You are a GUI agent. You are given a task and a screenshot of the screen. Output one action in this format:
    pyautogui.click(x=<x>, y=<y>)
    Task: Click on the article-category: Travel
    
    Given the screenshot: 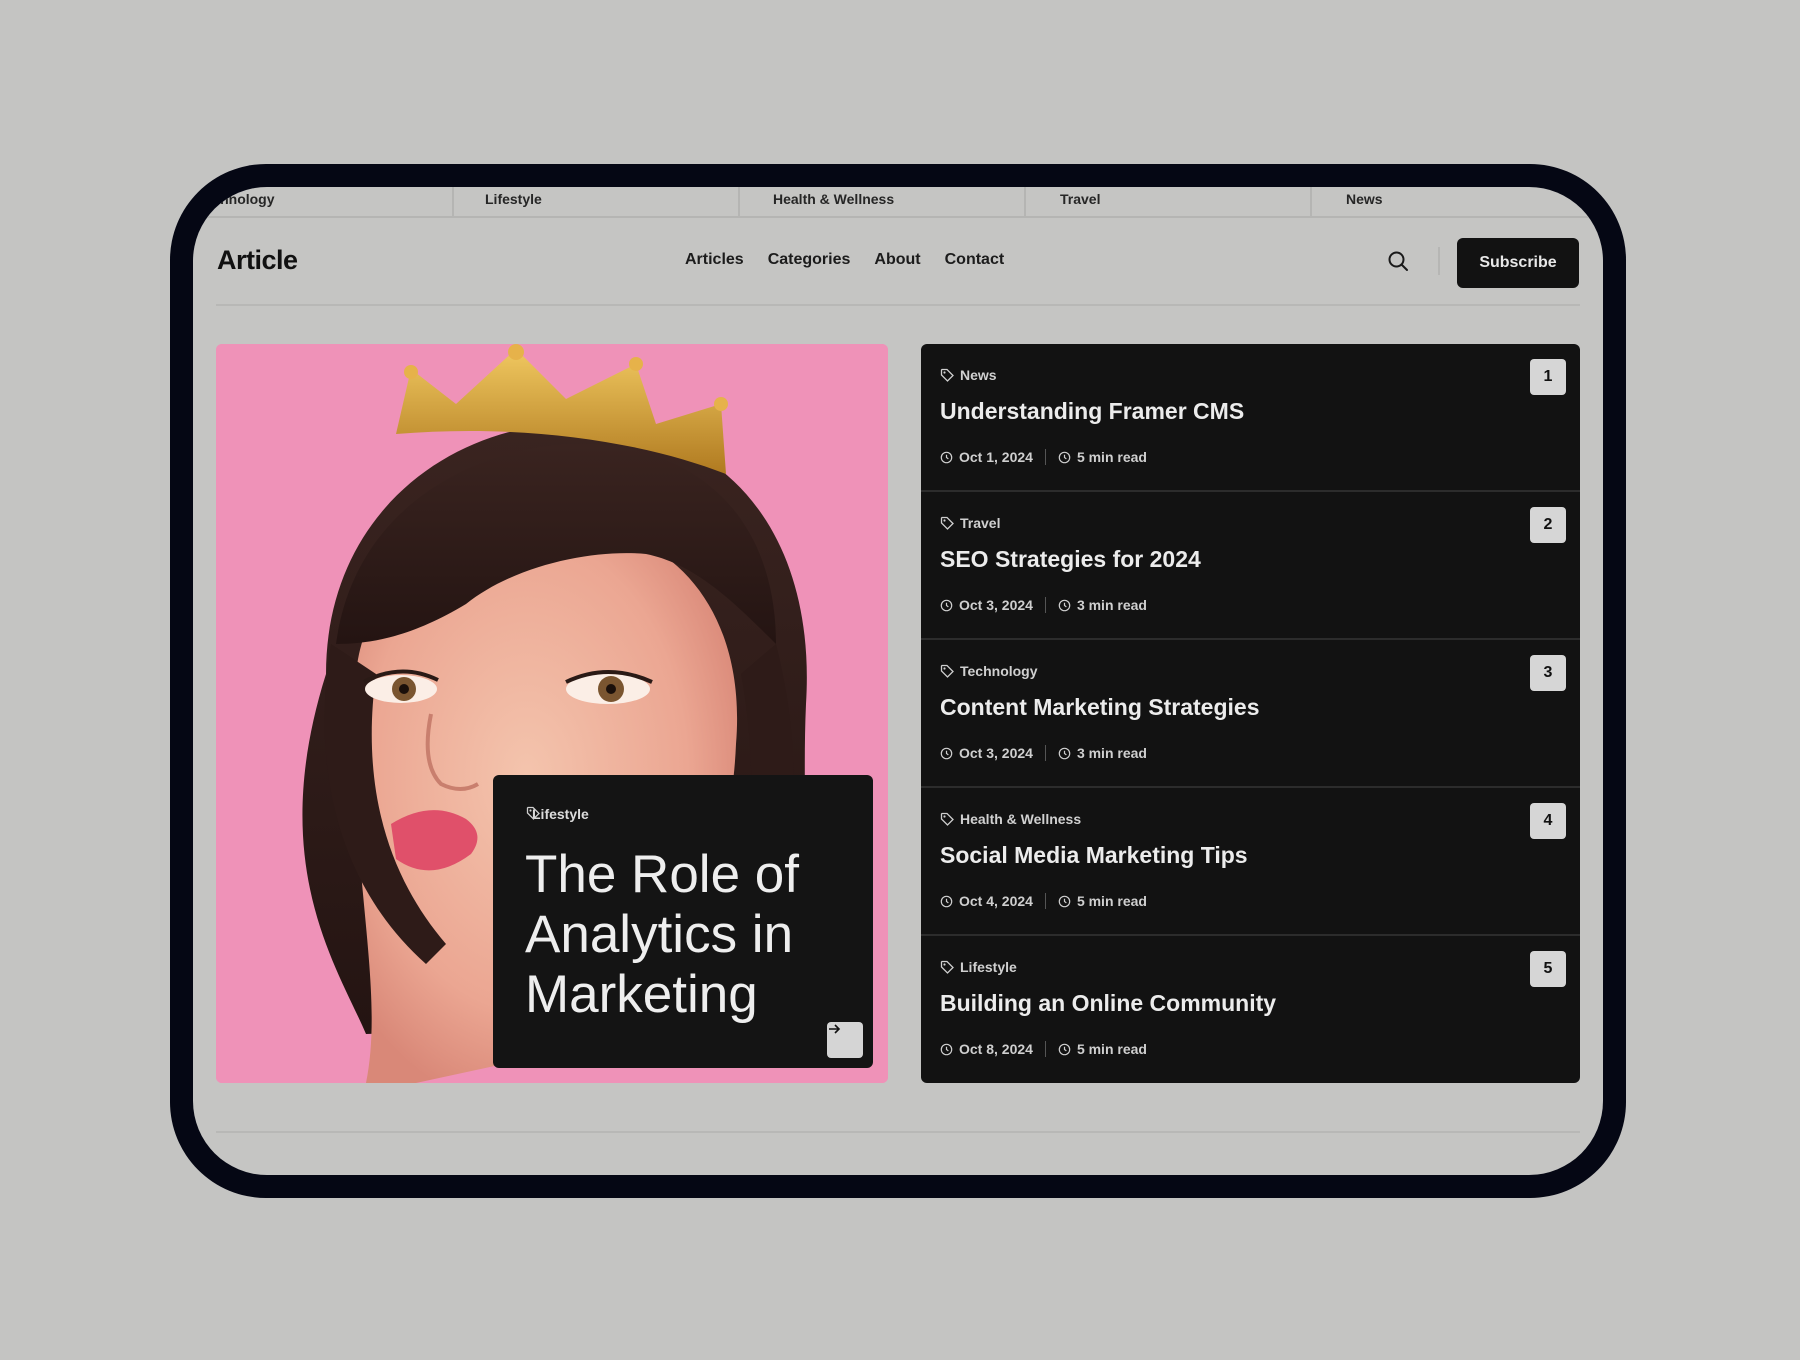 What is the action you would take?
    pyautogui.click(x=970, y=523)
    